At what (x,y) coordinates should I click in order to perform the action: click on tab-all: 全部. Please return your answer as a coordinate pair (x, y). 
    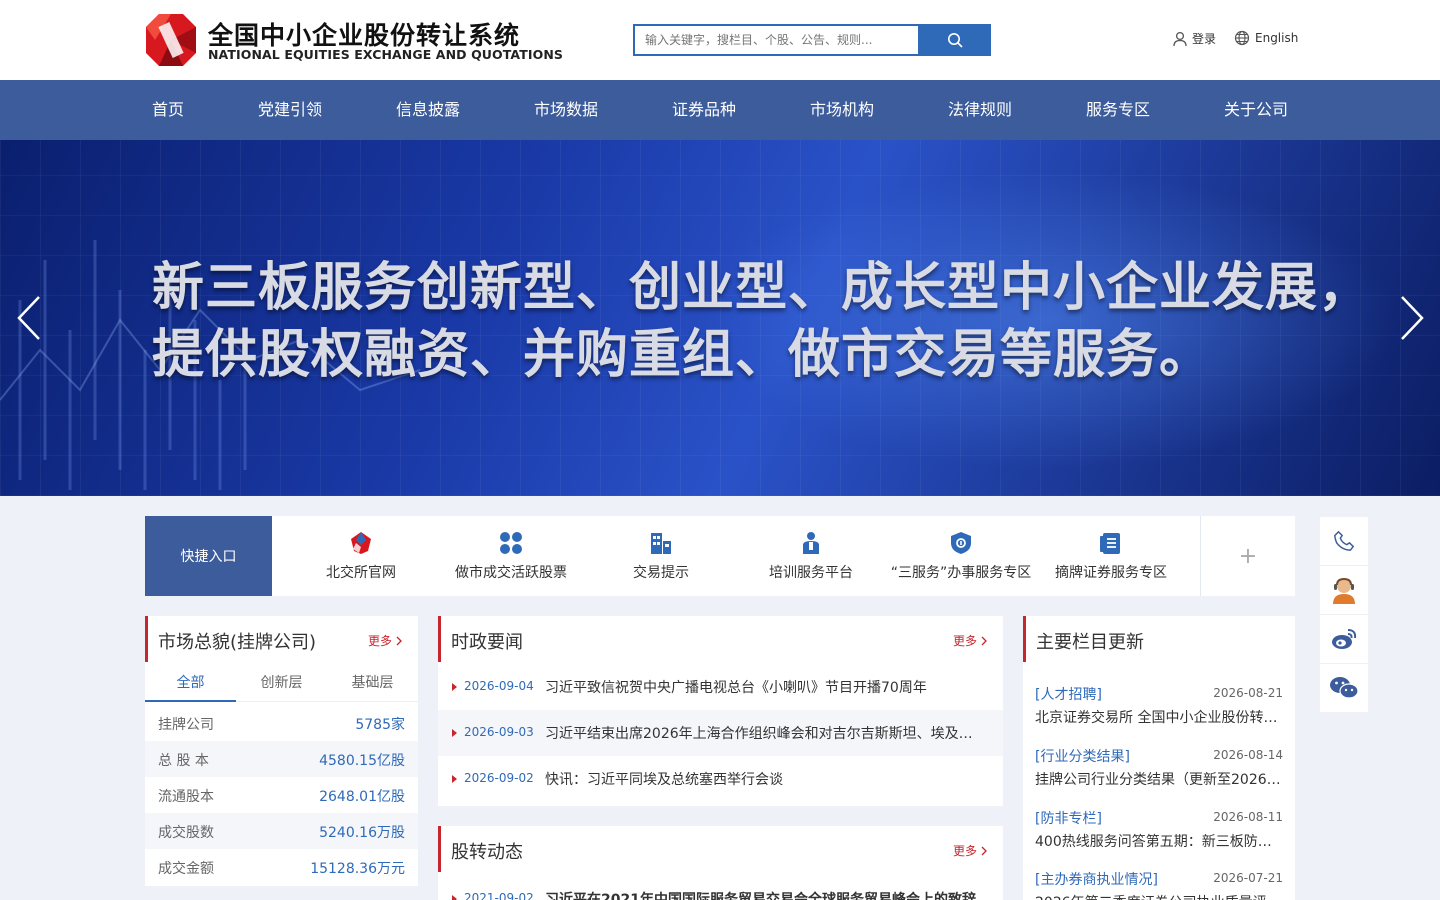
    Looking at the image, I should click on (190, 683).